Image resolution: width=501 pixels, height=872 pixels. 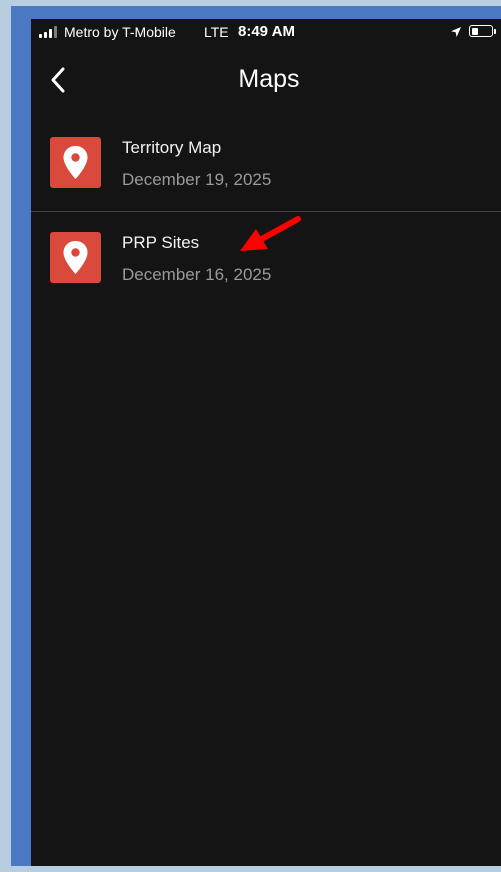 What do you see at coordinates (161, 242) in the screenshot?
I see `map-title: PRP Sites` at bounding box center [161, 242].